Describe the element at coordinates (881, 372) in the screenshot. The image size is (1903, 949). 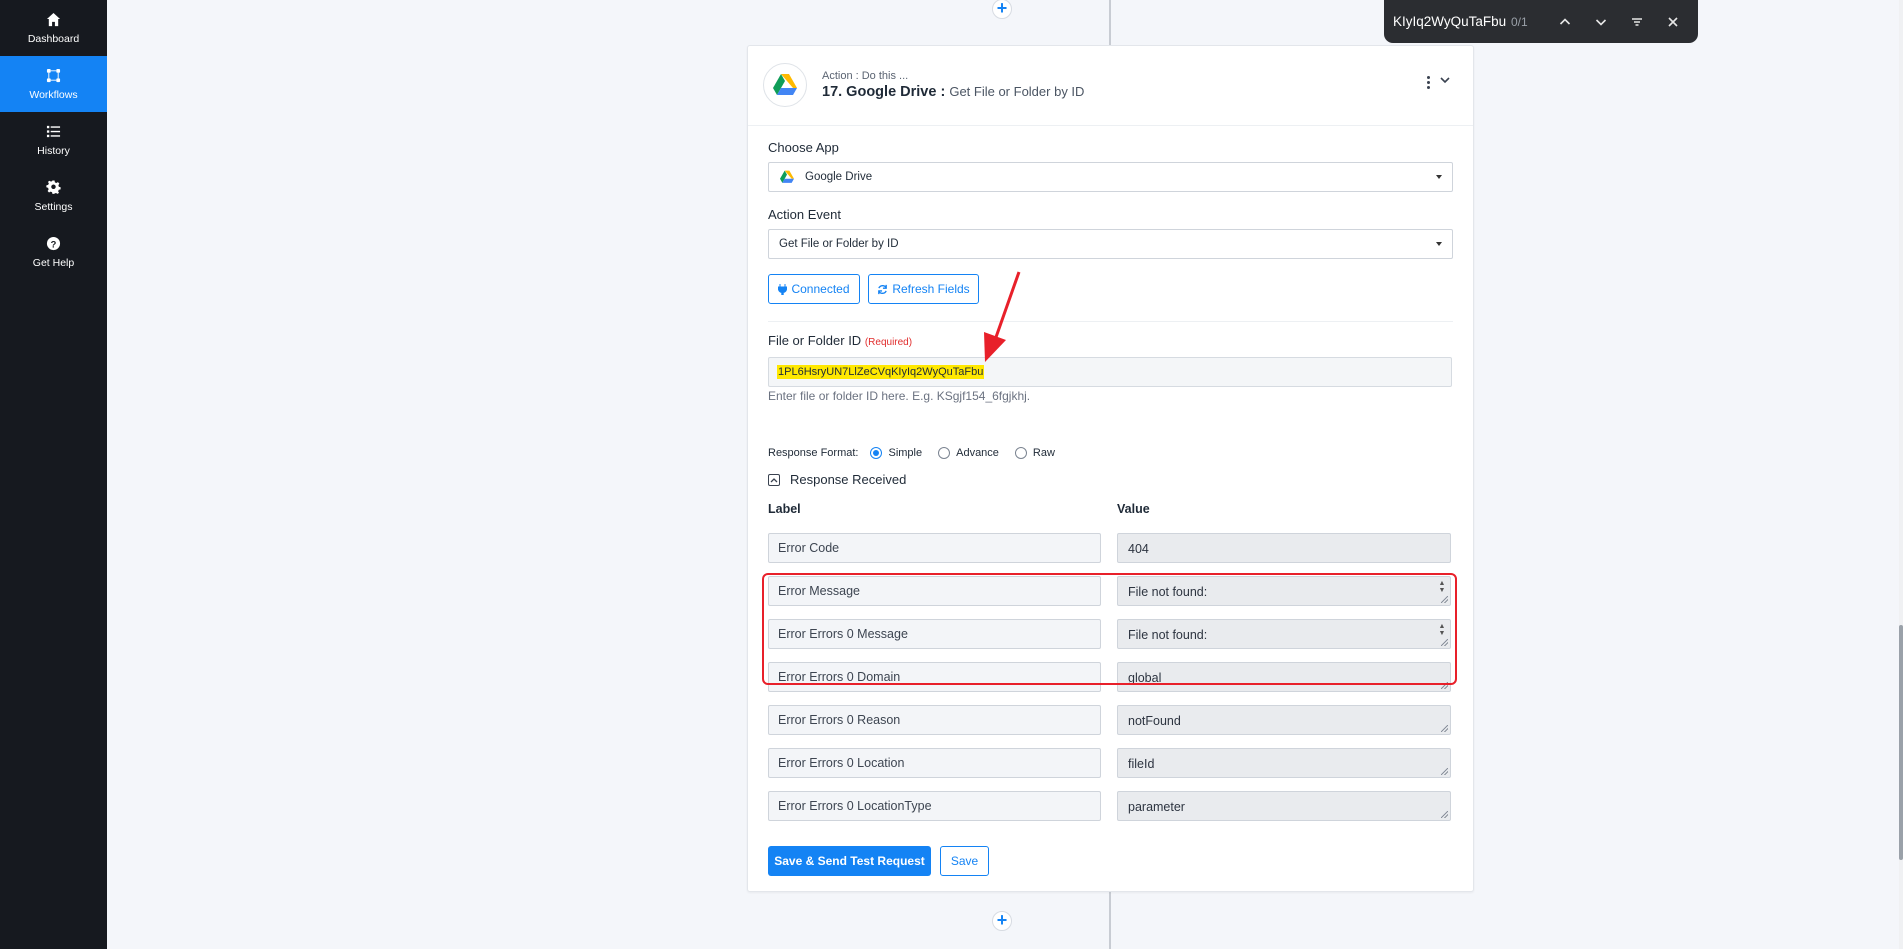
I see `file-id-value: 1PL6HsryUN7LlZeCVqKIyIq2WyQuTaFbu` at that location.